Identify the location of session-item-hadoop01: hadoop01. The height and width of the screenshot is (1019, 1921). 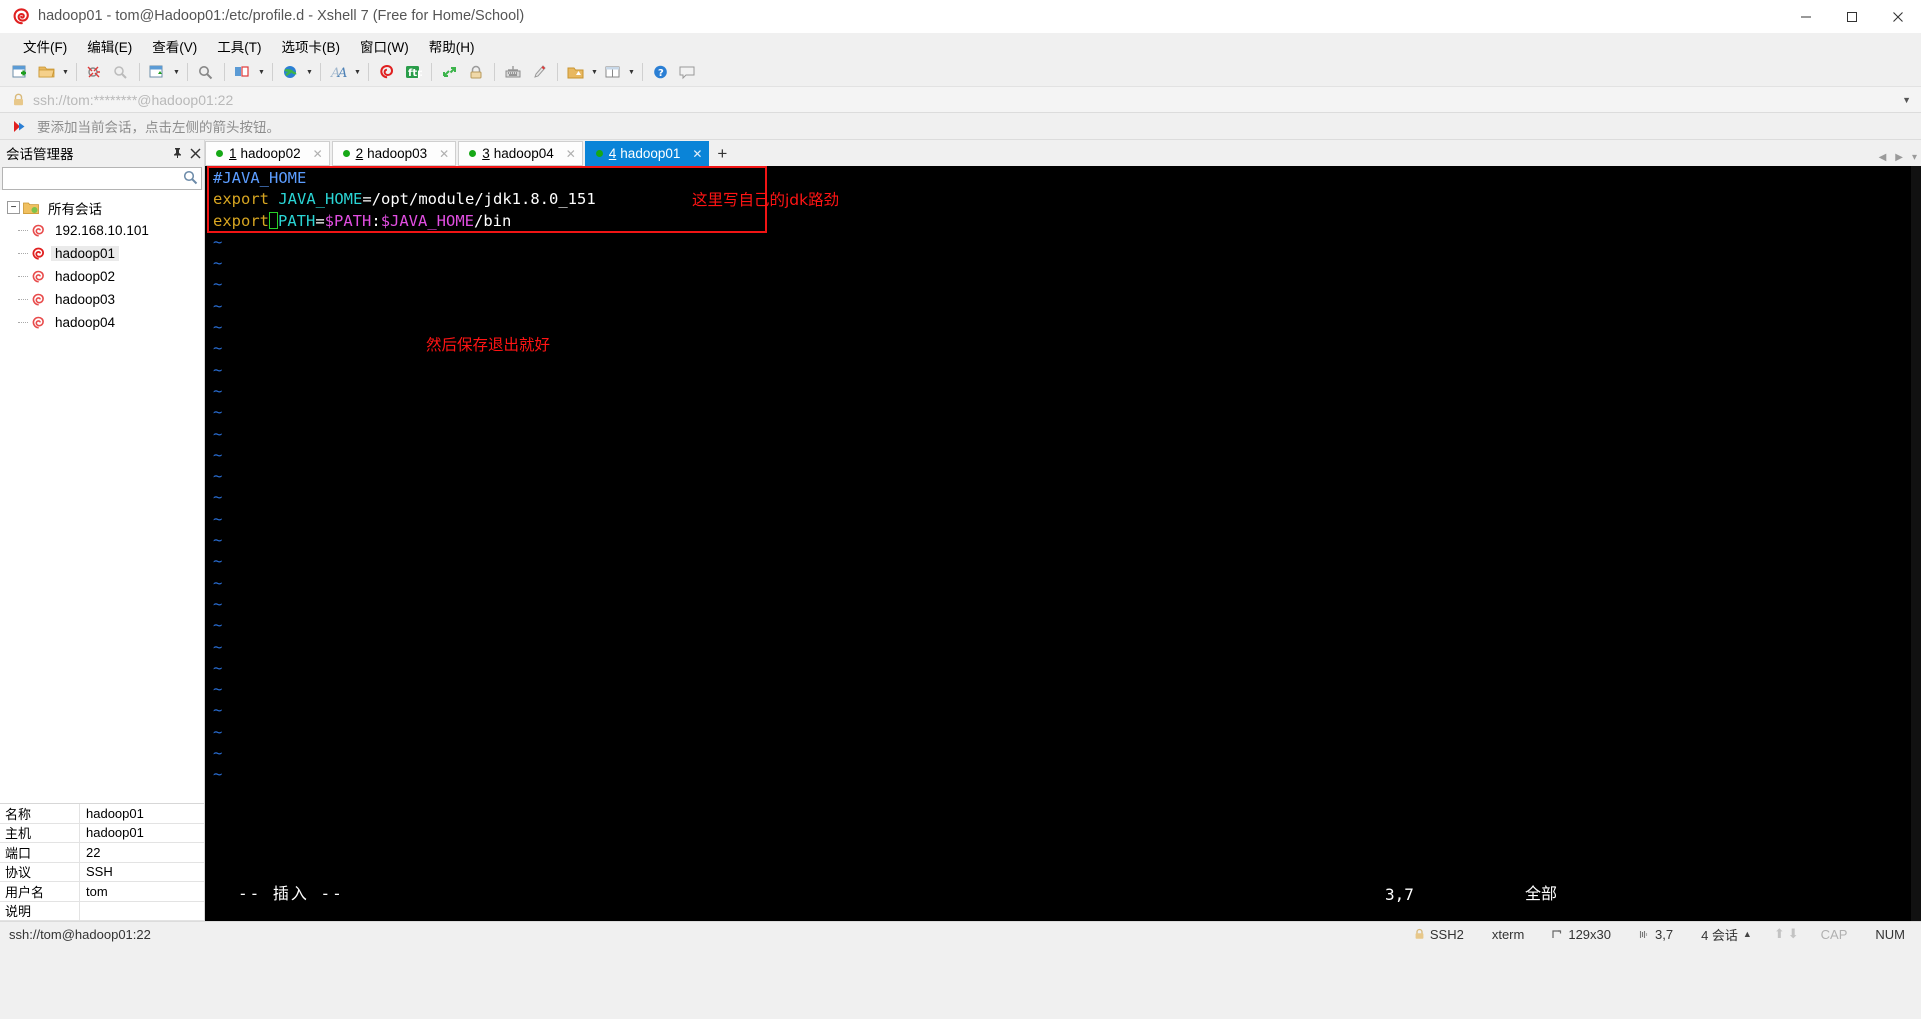
(102, 253).